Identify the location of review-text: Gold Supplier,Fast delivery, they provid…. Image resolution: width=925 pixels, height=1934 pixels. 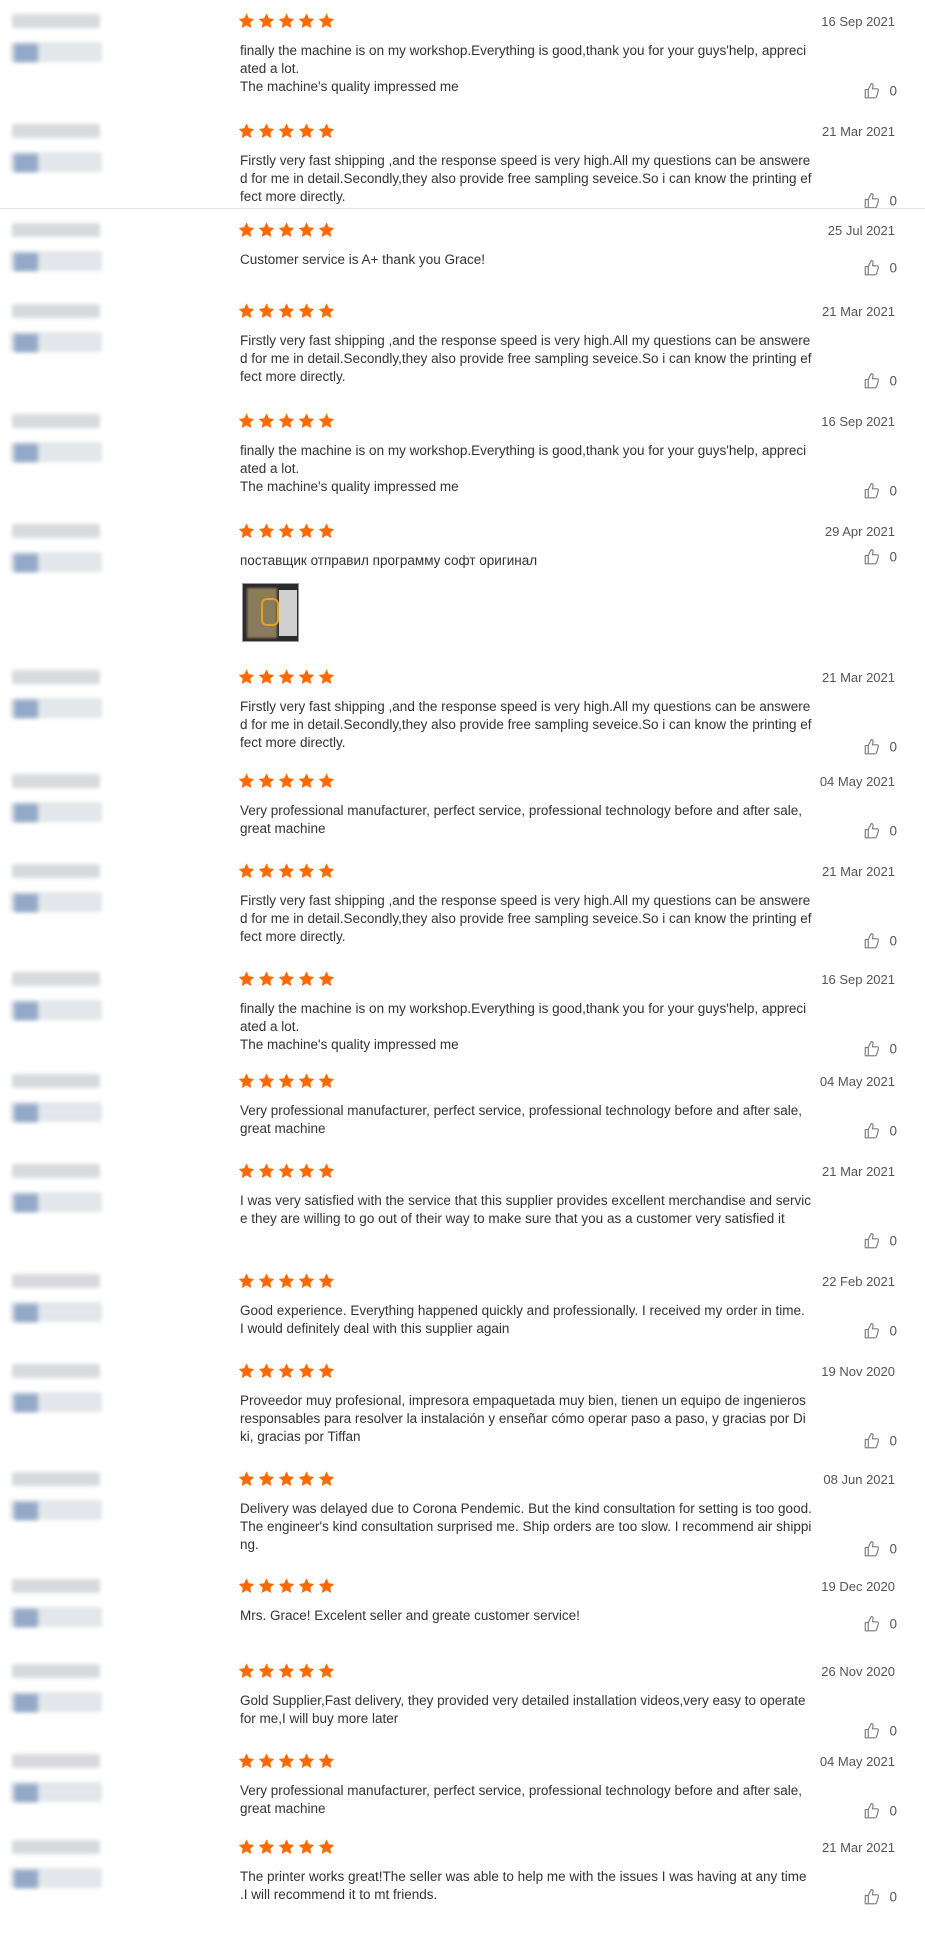
(523, 1709).